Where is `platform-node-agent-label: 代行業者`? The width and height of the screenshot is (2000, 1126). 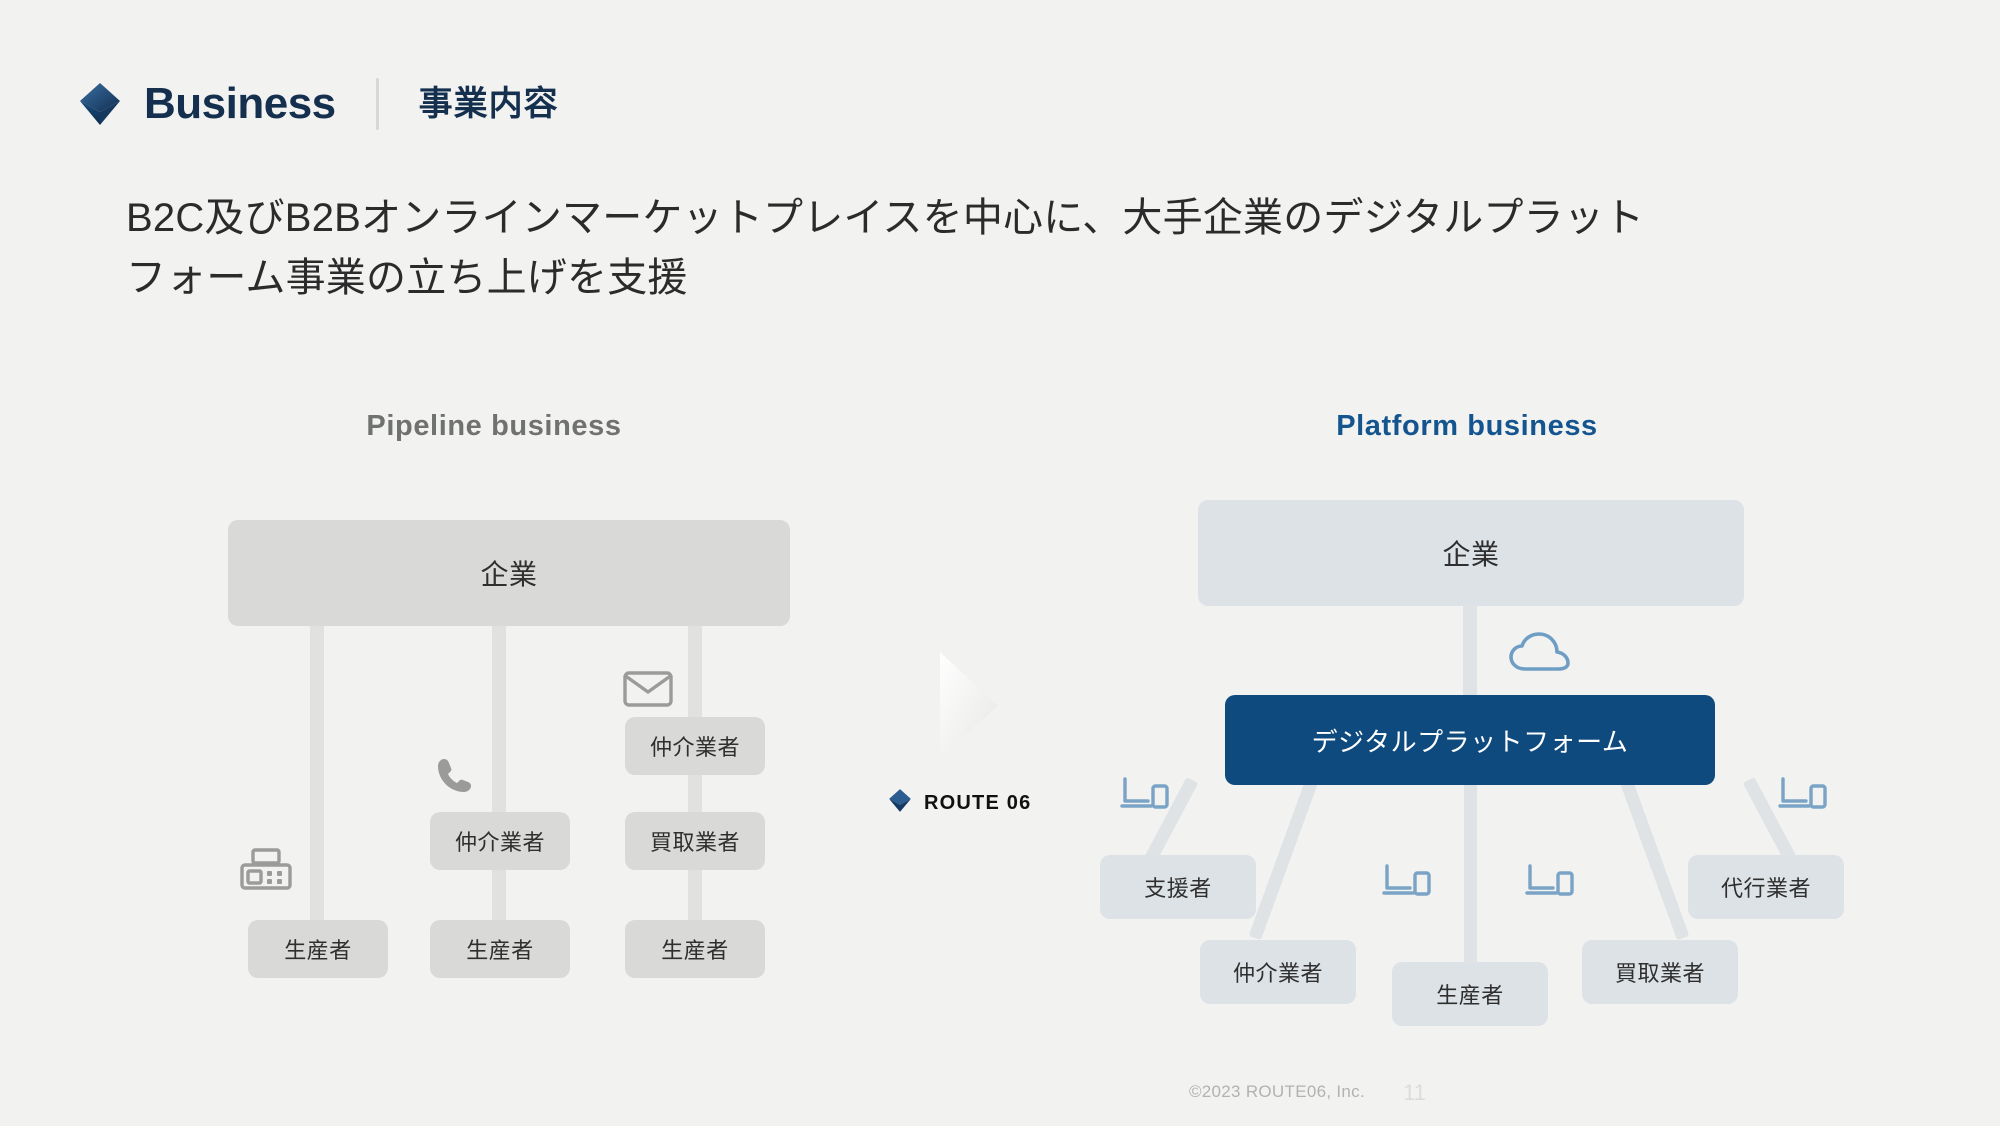 platform-node-agent-label: 代行業者 is located at coordinates (1765, 888).